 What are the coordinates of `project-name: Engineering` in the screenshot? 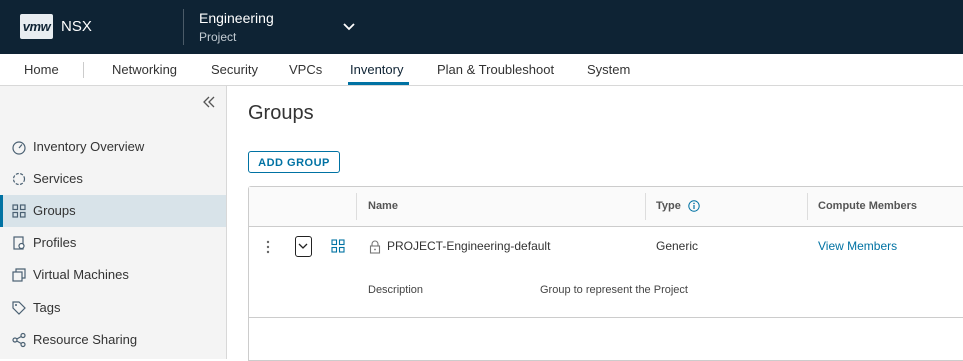 It's located at (236, 18).